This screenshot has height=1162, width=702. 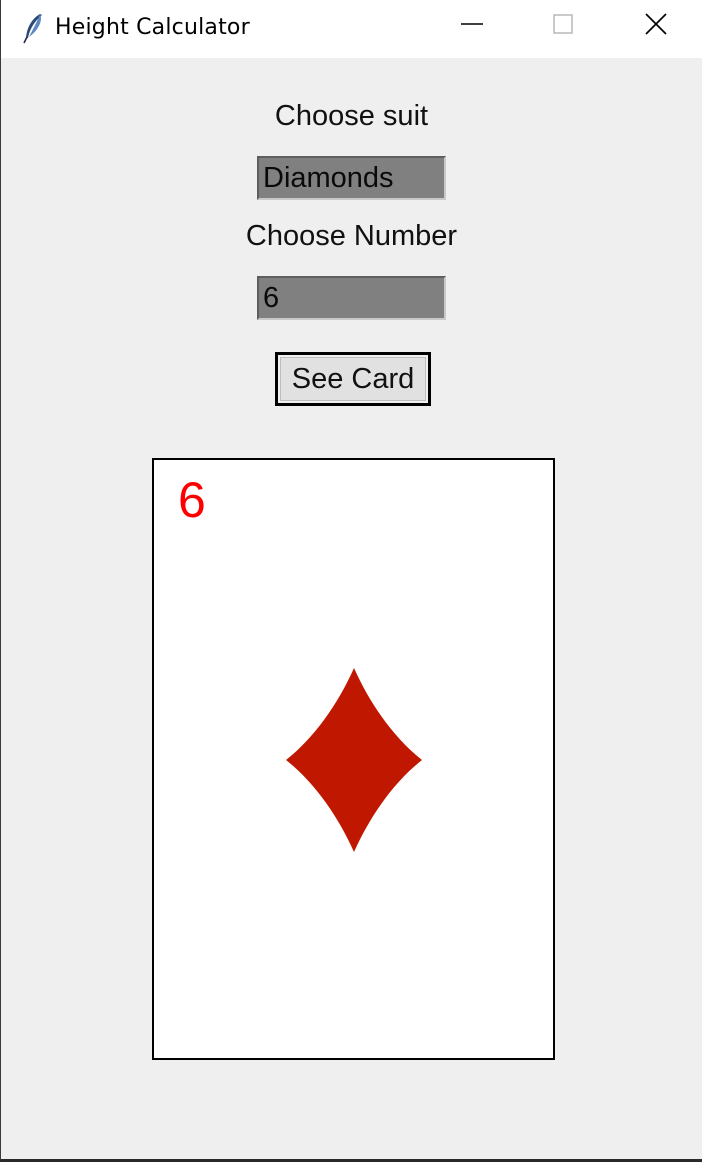 I want to click on close-icon, so click(x=656, y=26).